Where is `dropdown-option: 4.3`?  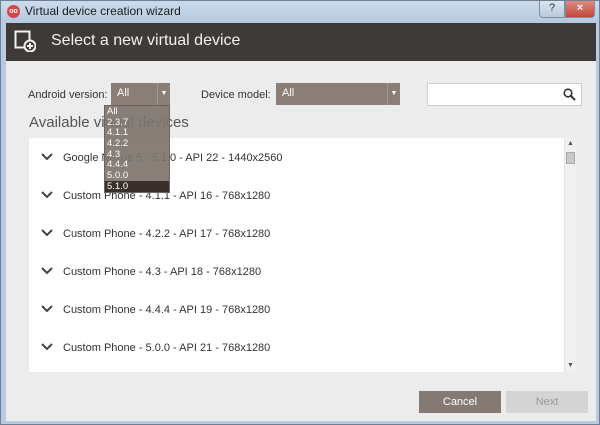
dropdown-option: 4.3 is located at coordinates (137, 154).